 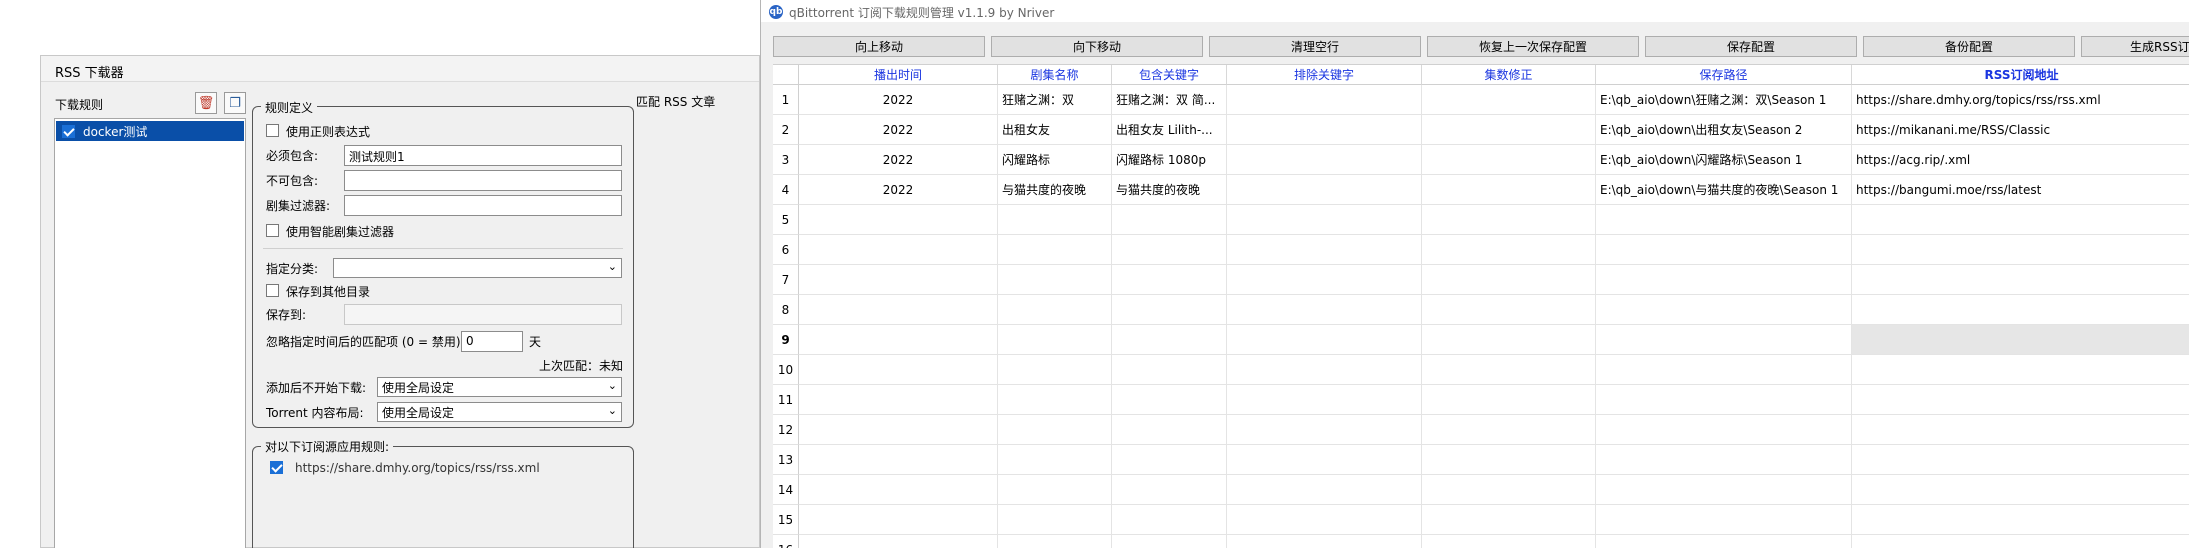 I want to click on row-number: 6, so click(x=786, y=250).